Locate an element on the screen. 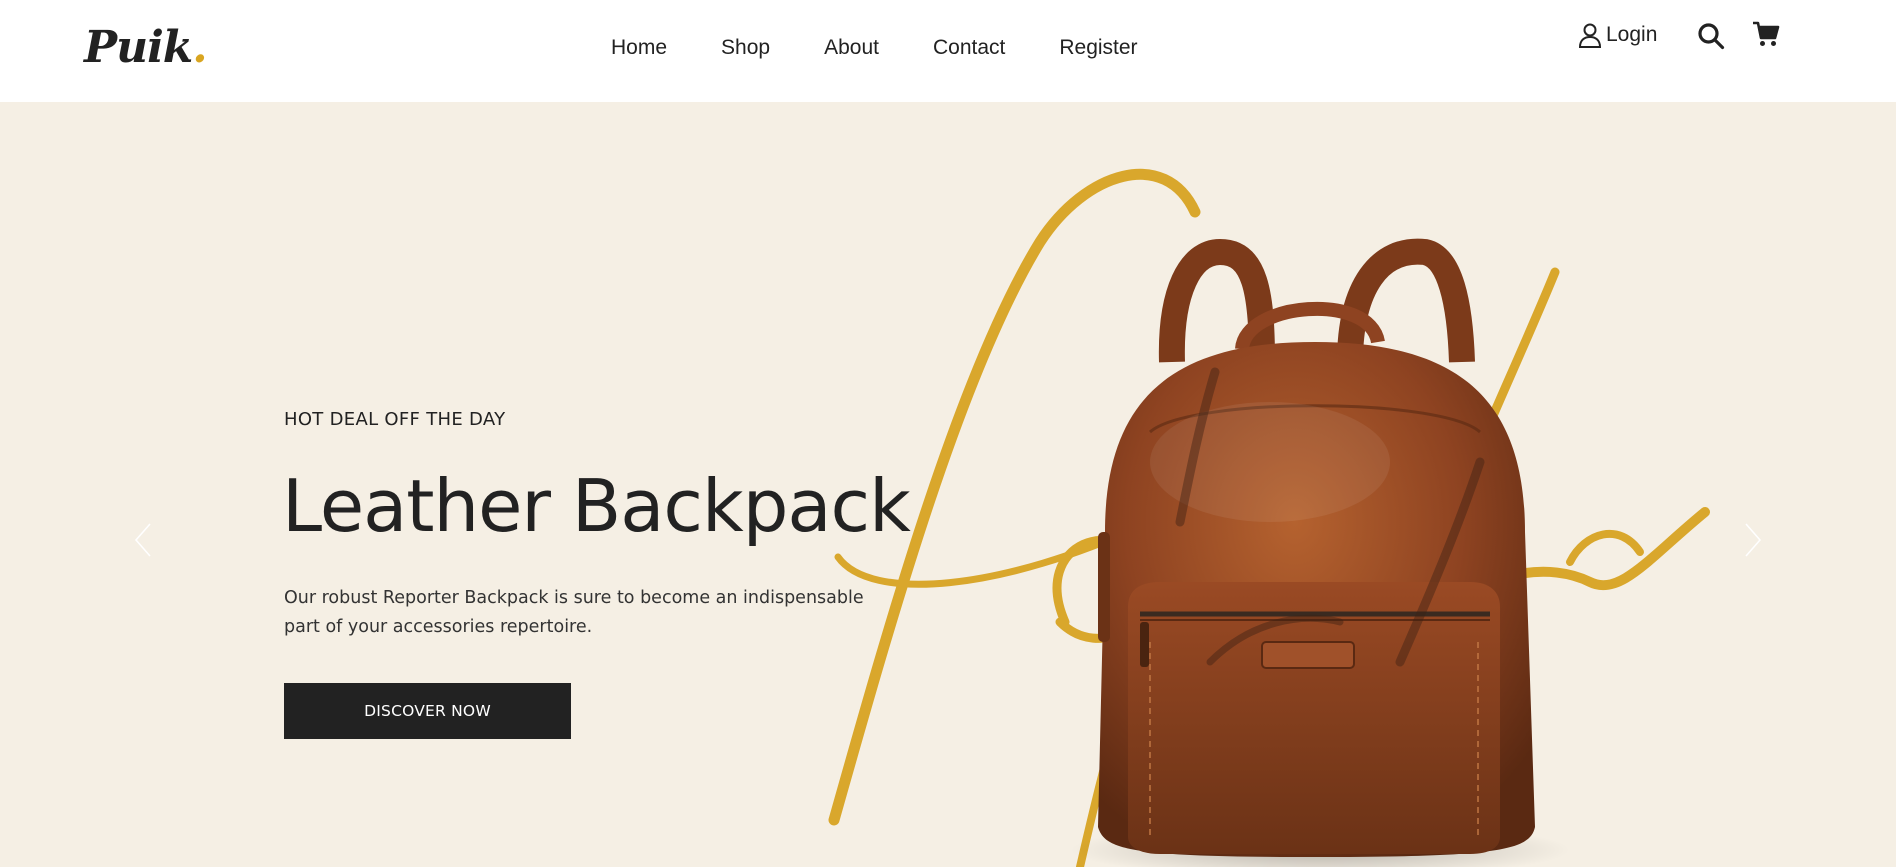 The height and width of the screenshot is (867, 1896). hero-eyebrow: HOT DEAL OFF THE DAY is located at coordinates (395, 419).